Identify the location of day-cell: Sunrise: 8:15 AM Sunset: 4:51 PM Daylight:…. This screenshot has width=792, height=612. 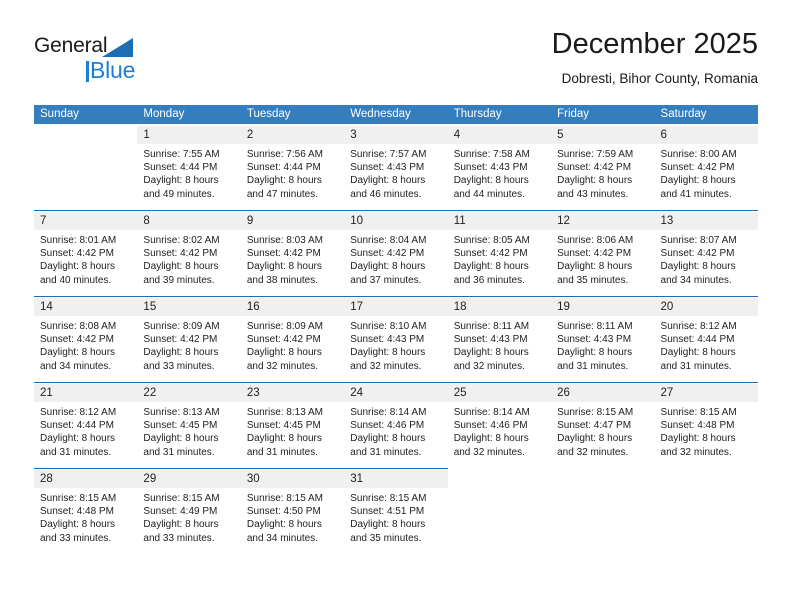
(395, 521).